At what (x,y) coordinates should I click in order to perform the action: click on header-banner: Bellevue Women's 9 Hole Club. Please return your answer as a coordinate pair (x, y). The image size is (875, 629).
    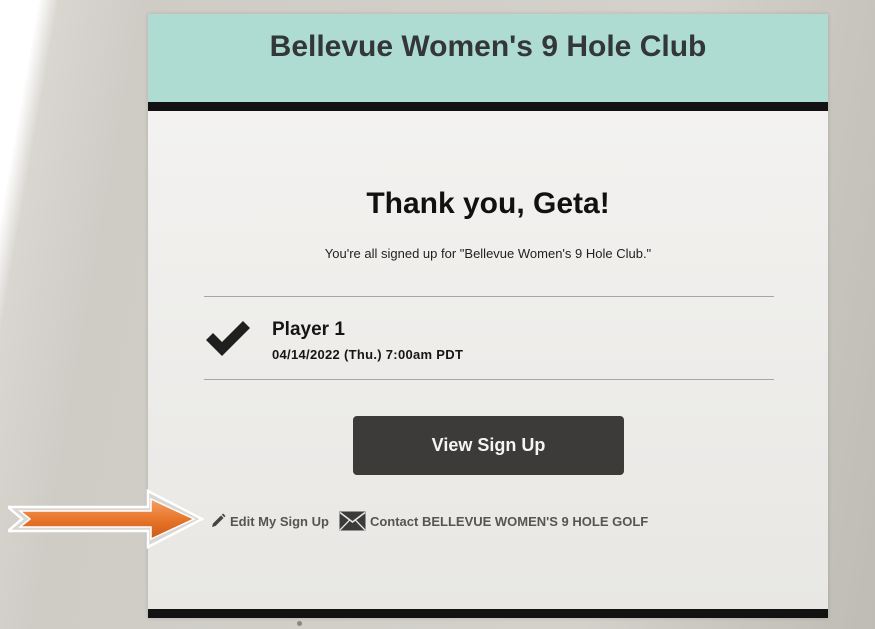
    Looking at the image, I should click on (488, 58).